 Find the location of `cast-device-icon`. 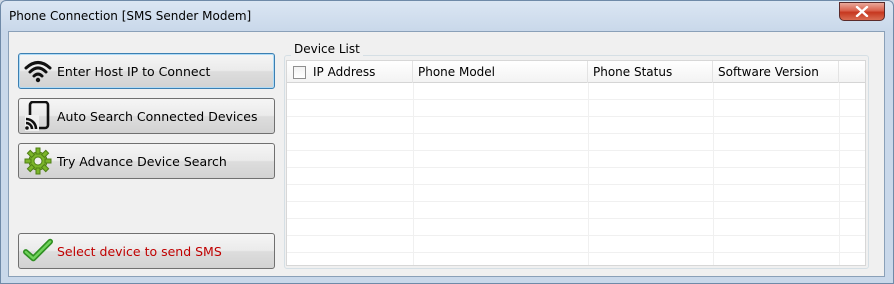

cast-device-icon is located at coordinates (38, 116).